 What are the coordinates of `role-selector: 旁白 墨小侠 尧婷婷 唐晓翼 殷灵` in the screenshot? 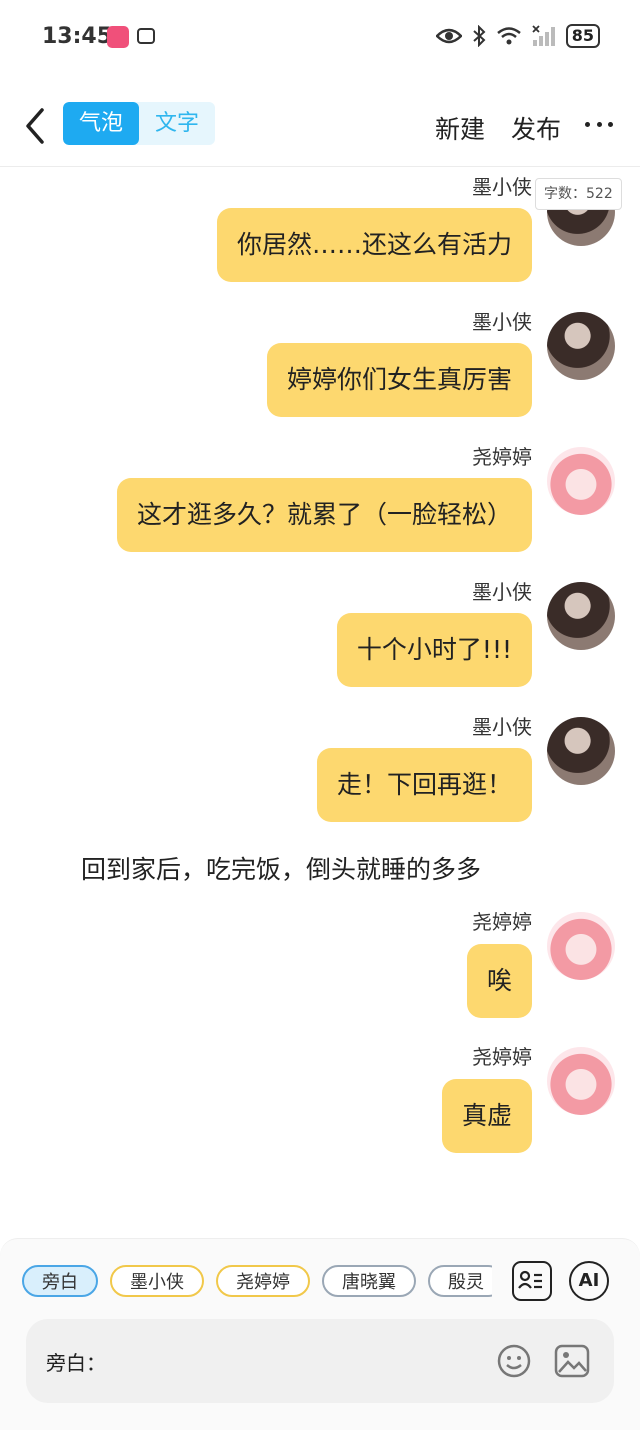 It's located at (257, 1283).